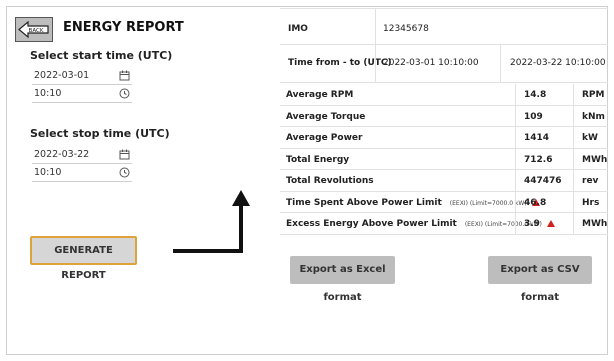  I want to click on metric-unit: rev, so click(590, 181).